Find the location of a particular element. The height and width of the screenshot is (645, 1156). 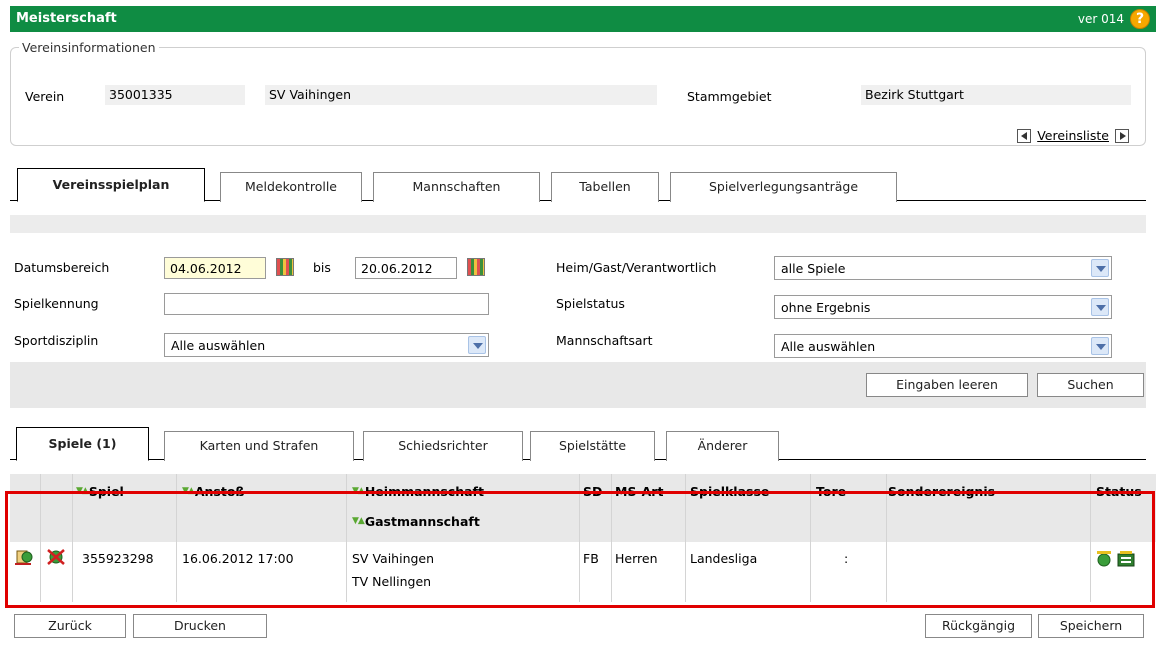

spielstatus-value: ohne Ergebnis is located at coordinates (826, 307).